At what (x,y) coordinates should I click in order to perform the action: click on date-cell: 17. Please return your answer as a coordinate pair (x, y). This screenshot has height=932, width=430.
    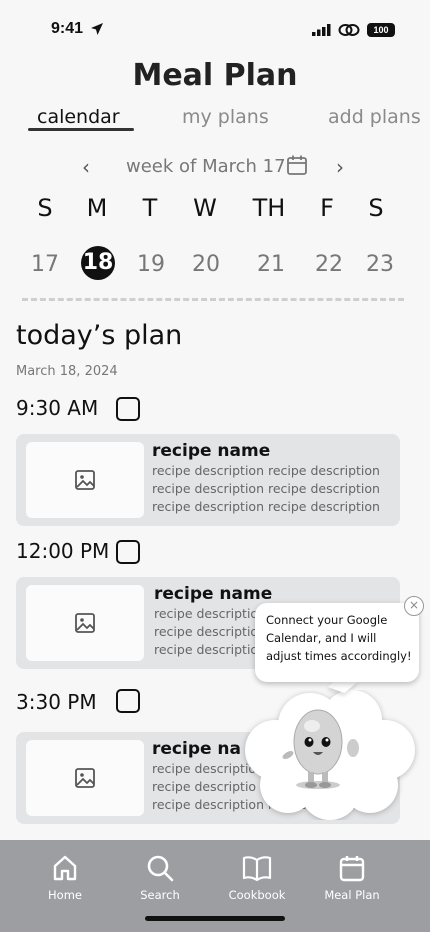
    Looking at the image, I should click on (45, 266).